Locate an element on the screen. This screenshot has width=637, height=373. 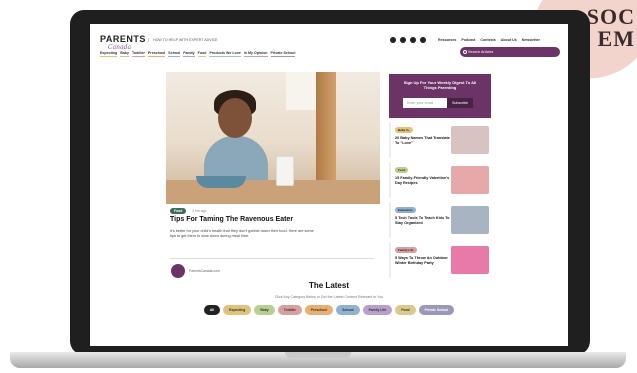
nav-item-food: Food is located at coordinates (202, 54).